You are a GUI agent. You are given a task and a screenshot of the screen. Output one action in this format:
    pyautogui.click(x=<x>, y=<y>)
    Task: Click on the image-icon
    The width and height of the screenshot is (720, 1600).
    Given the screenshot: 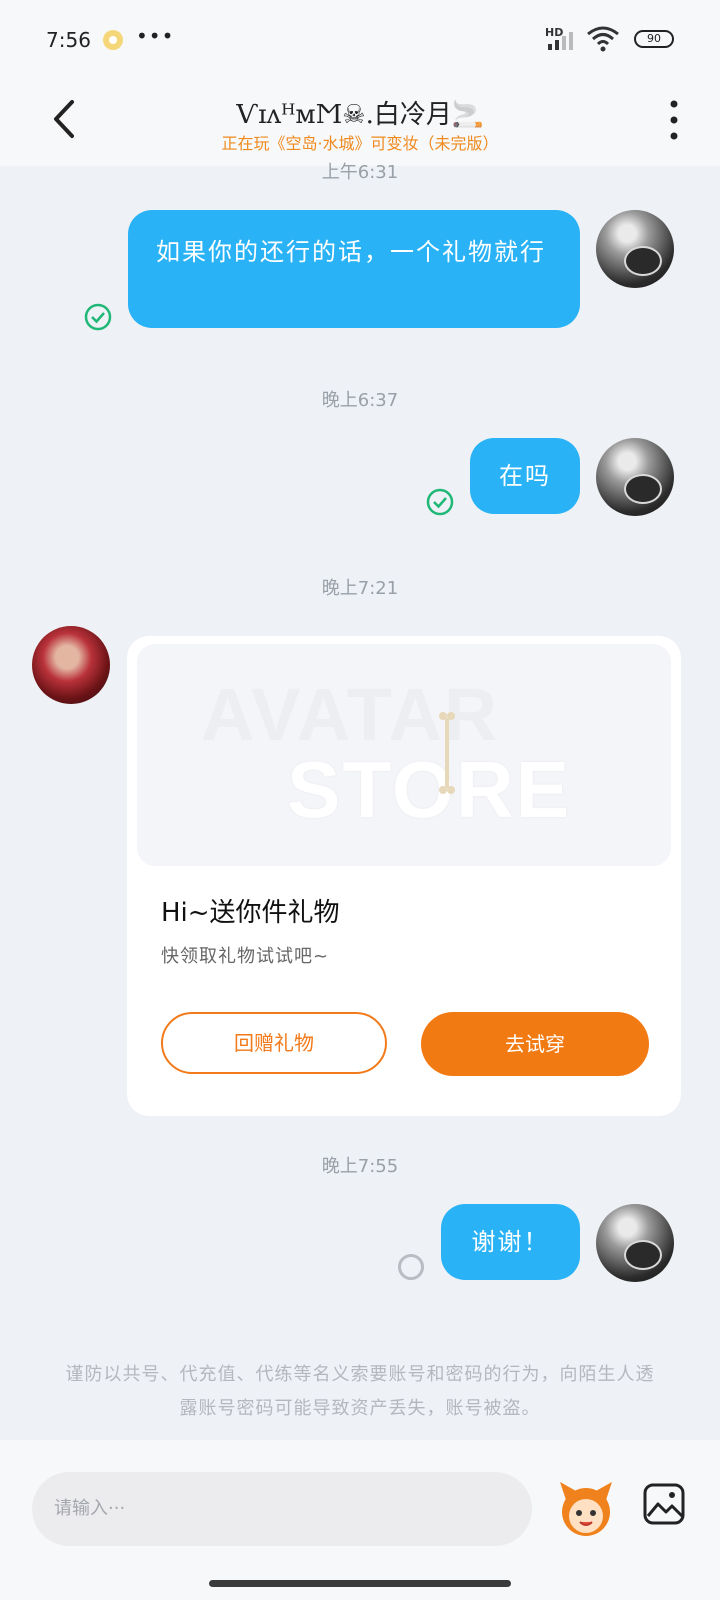 What is the action you would take?
    pyautogui.click(x=664, y=1504)
    